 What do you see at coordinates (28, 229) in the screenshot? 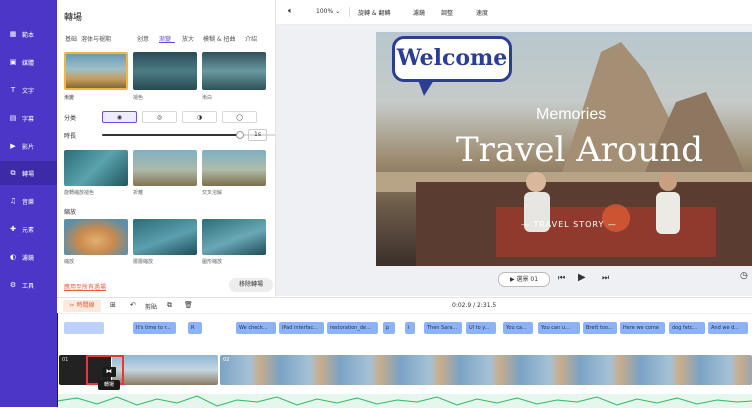
I see `sidebar-item-elements: ✚ 元素` at bounding box center [28, 229].